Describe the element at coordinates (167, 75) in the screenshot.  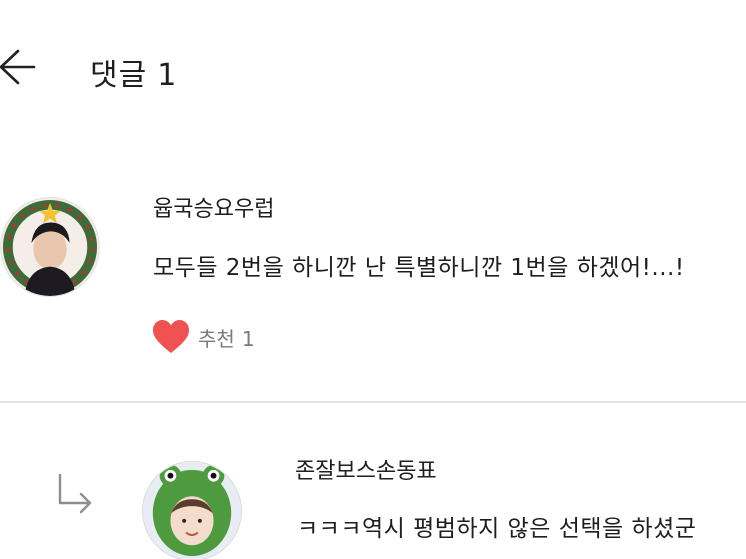
I see `comment-count: 1` at that location.